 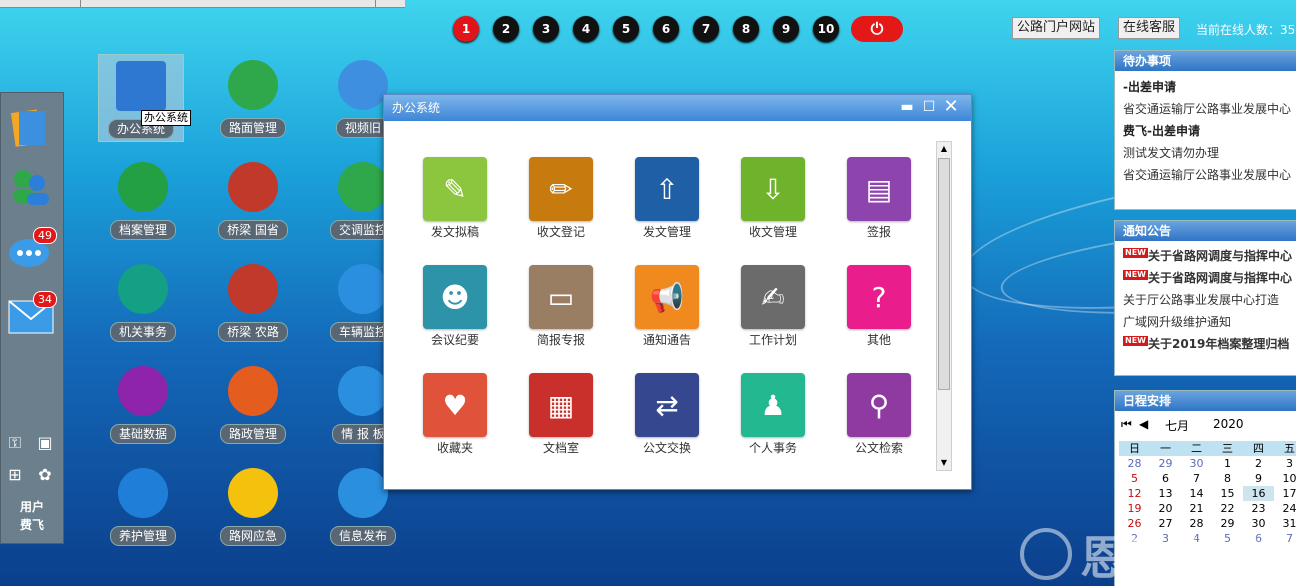 What do you see at coordinates (506, 29) in the screenshot?
I see `page-button-2: 2` at bounding box center [506, 29].